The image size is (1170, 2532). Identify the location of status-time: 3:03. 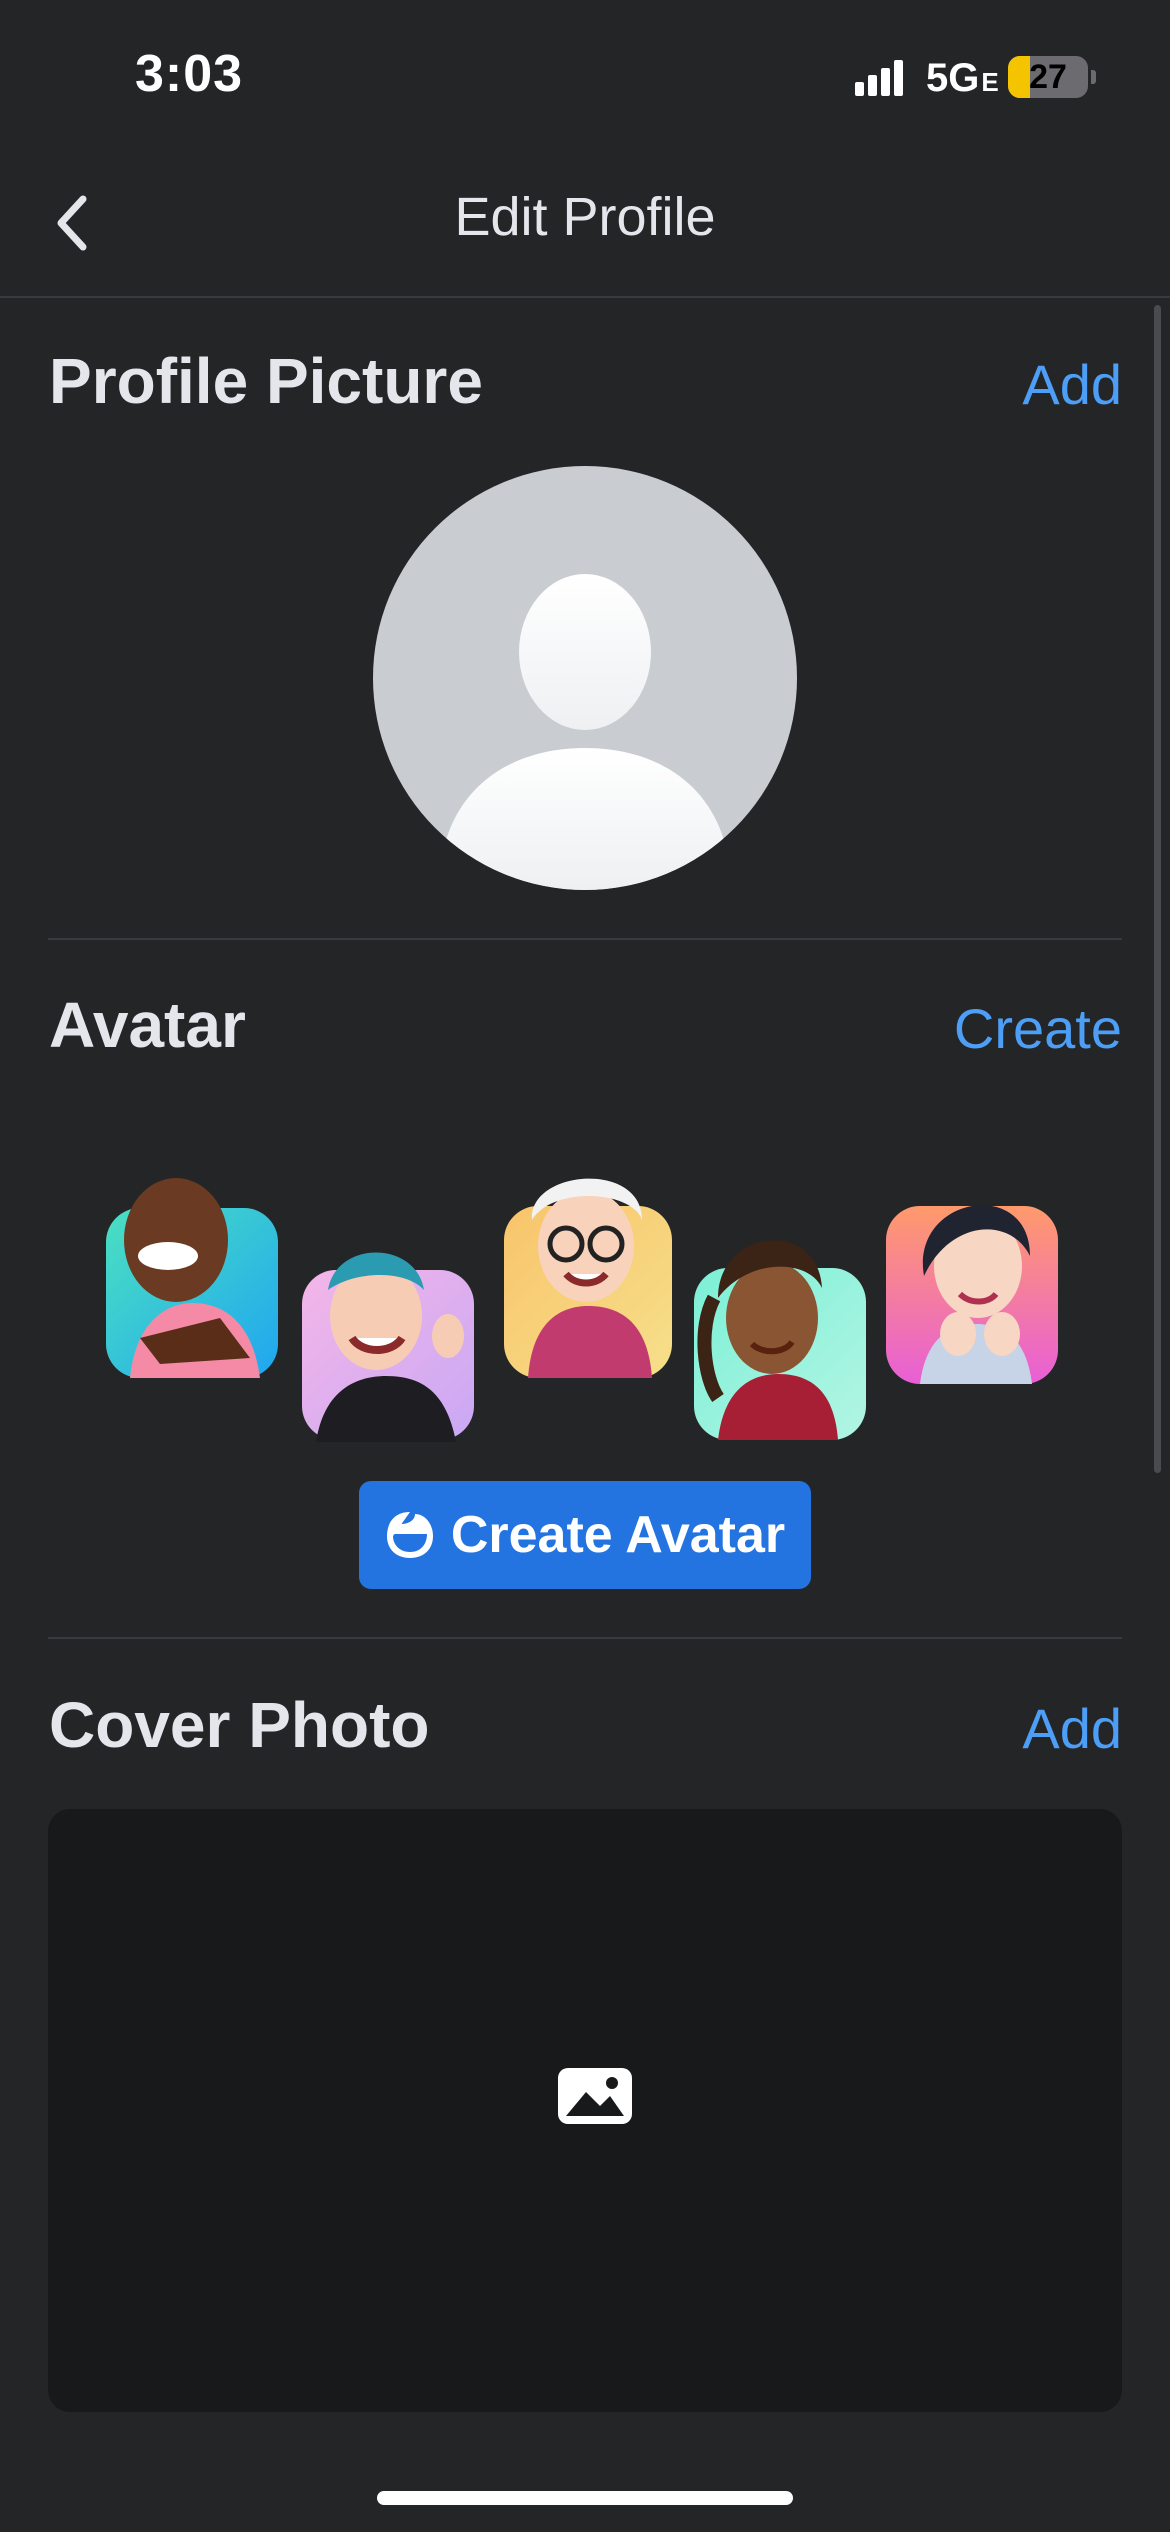
(189, 74).